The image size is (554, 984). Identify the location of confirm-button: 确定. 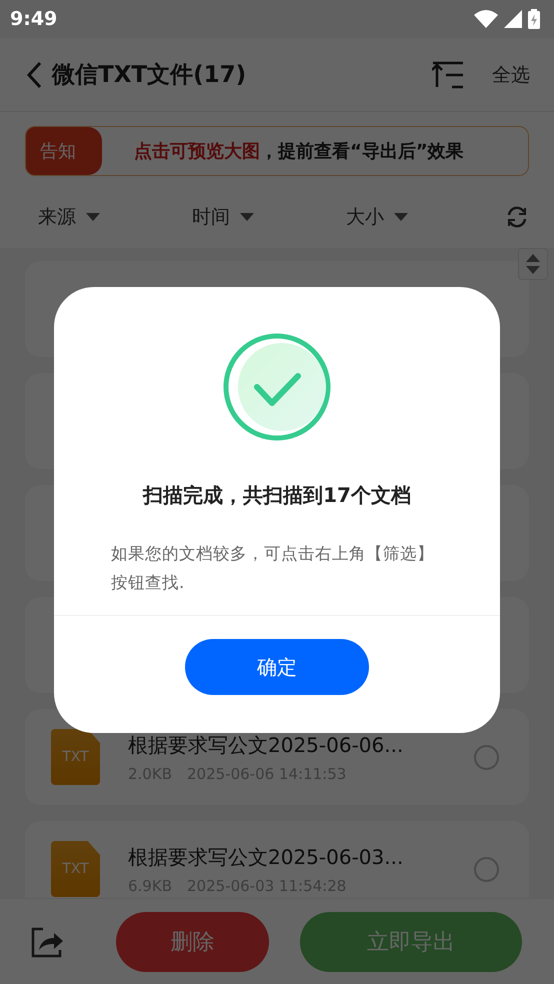
(277, 667).